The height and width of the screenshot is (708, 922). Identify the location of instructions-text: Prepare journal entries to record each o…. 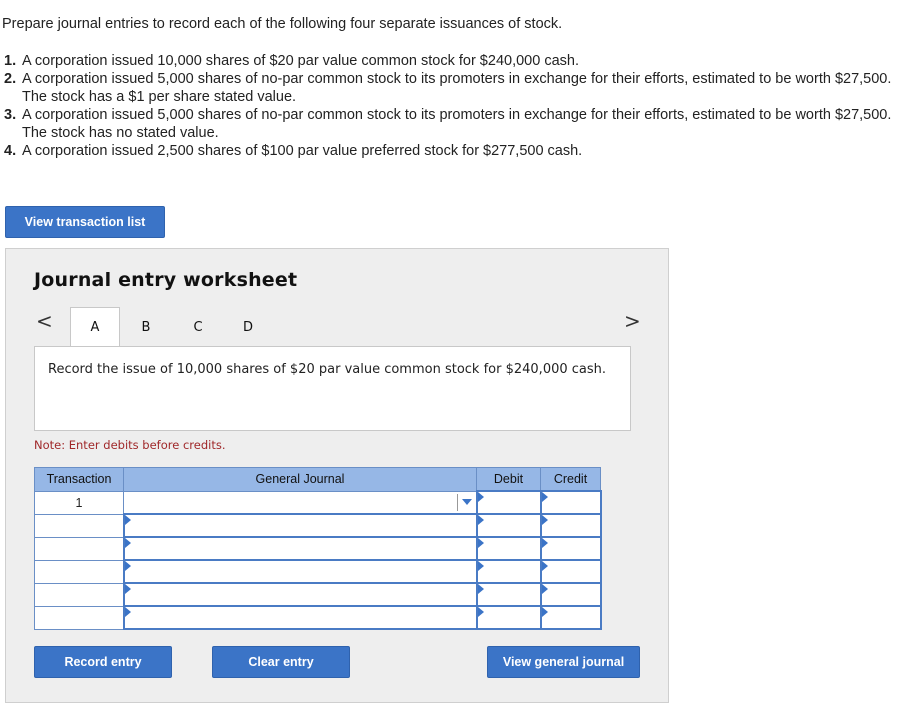
(282, 24).